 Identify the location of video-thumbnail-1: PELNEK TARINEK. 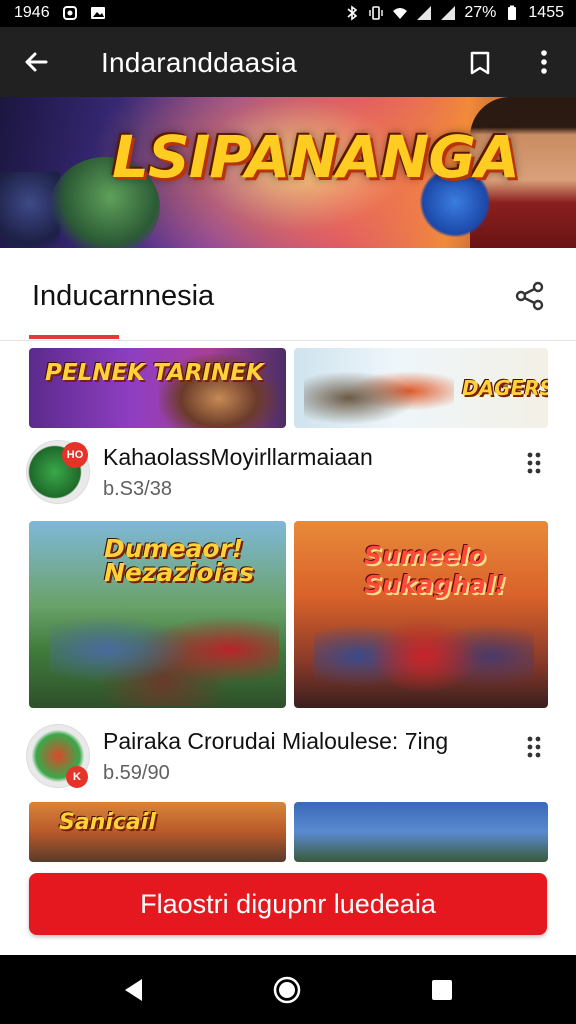
(157, 388).